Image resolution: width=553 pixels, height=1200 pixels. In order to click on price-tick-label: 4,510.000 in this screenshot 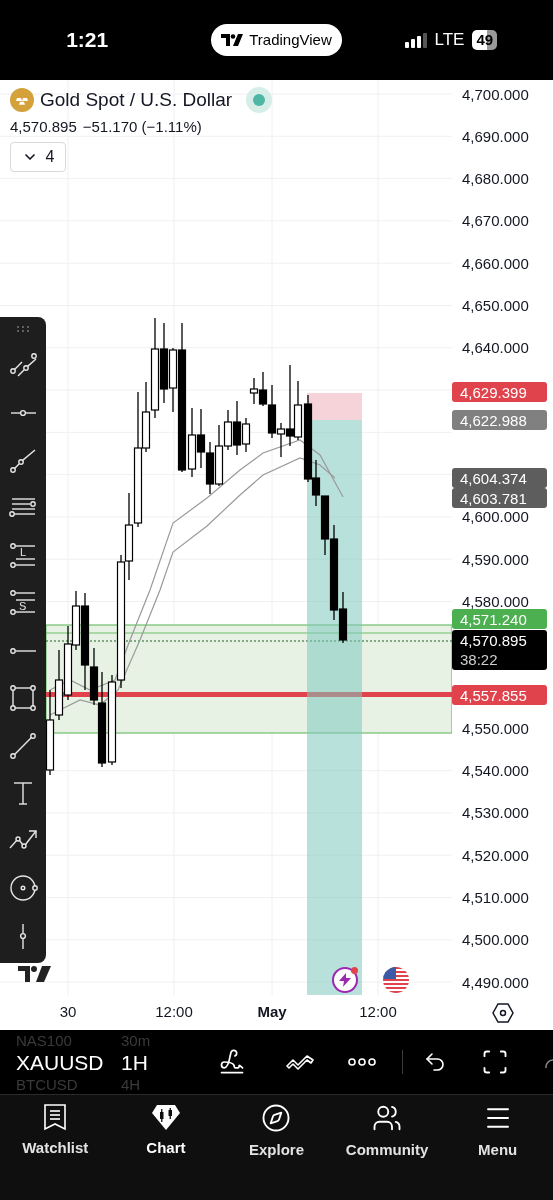, I will do `click(495, 897)`.